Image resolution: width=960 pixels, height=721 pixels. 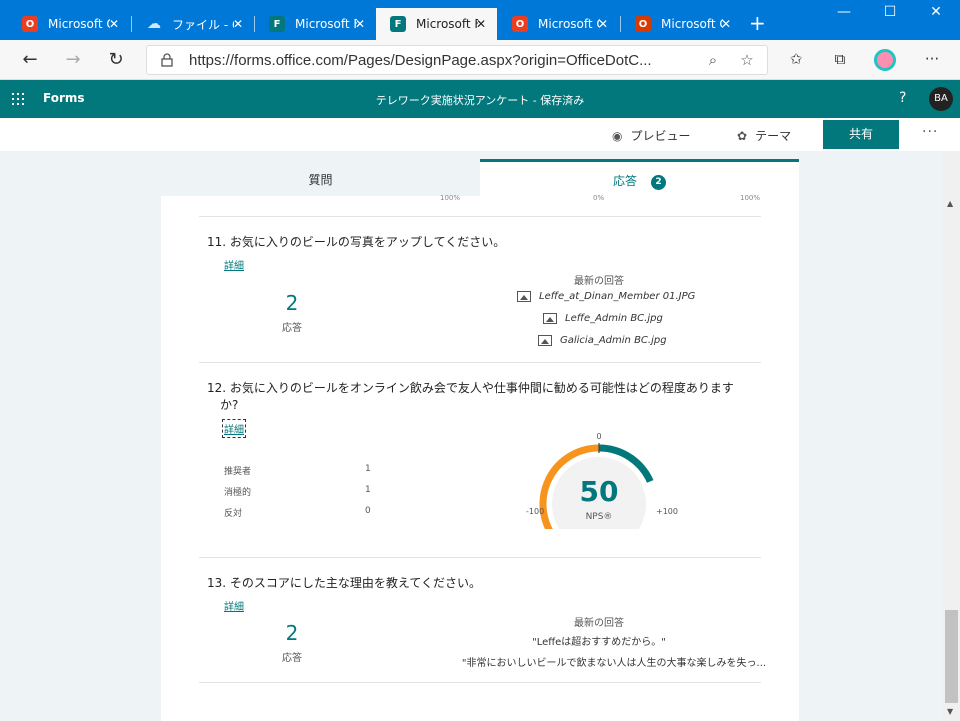 I want to click on palette-icon: ✿, so click(x=742, y=135).